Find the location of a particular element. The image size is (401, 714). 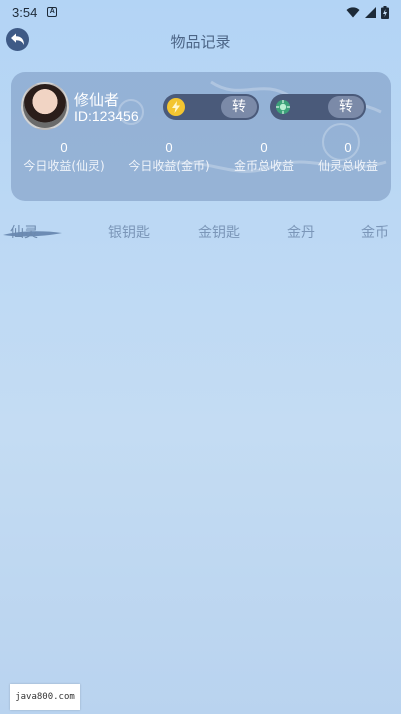

green-gem-icon is located at coordinates (283, 107).